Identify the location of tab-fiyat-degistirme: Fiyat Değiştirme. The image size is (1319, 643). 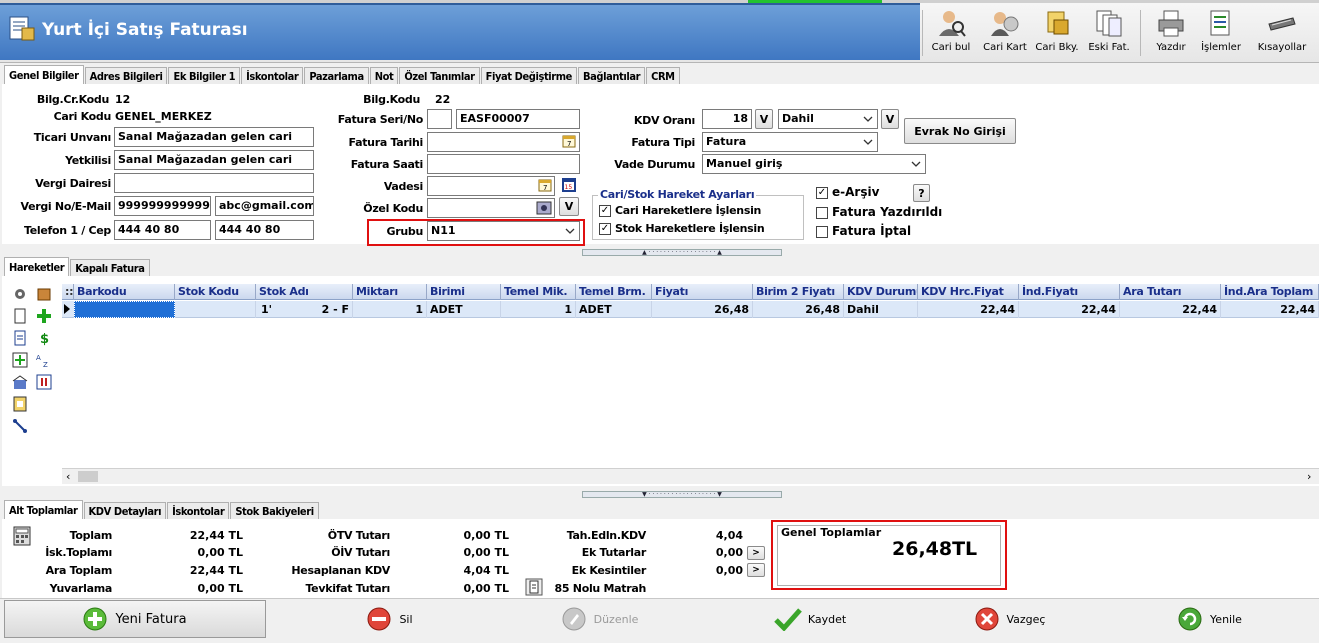
(528, 75).